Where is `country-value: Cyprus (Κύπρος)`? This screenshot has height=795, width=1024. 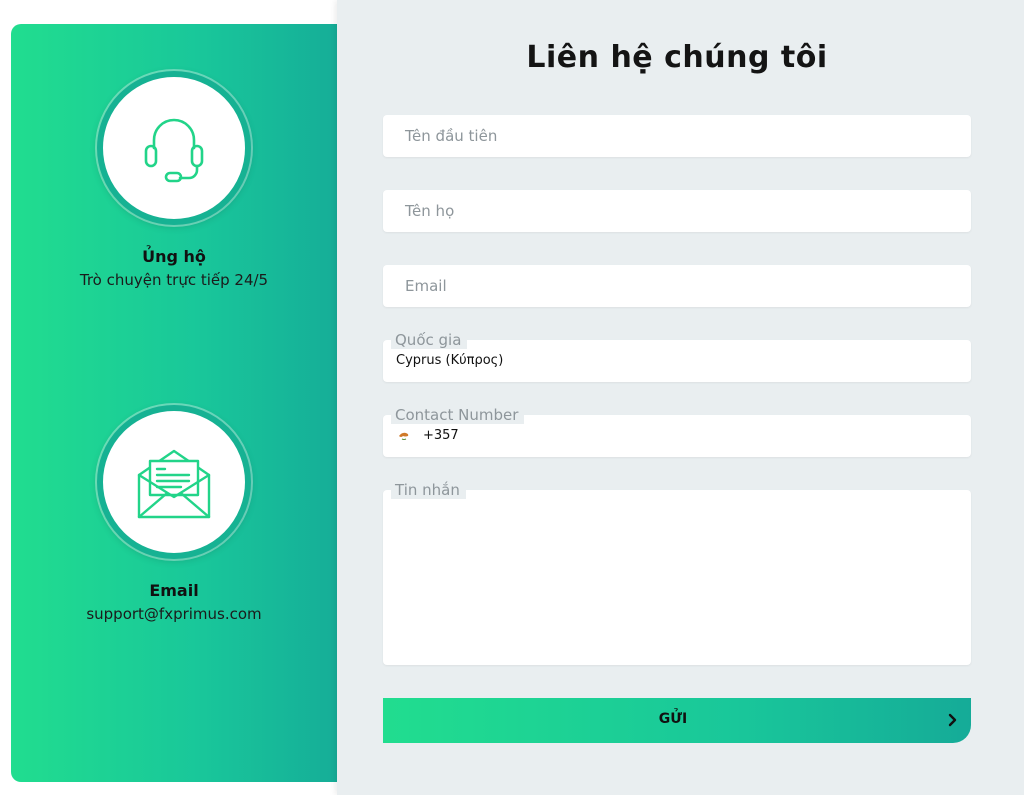 country-value: Cyprus (Κύπρος) is located at coordinates (450, 360).